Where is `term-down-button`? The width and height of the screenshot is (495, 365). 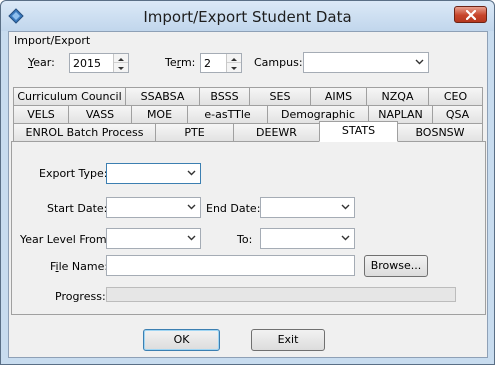 term-down-button is located at coordinates (234, 67).